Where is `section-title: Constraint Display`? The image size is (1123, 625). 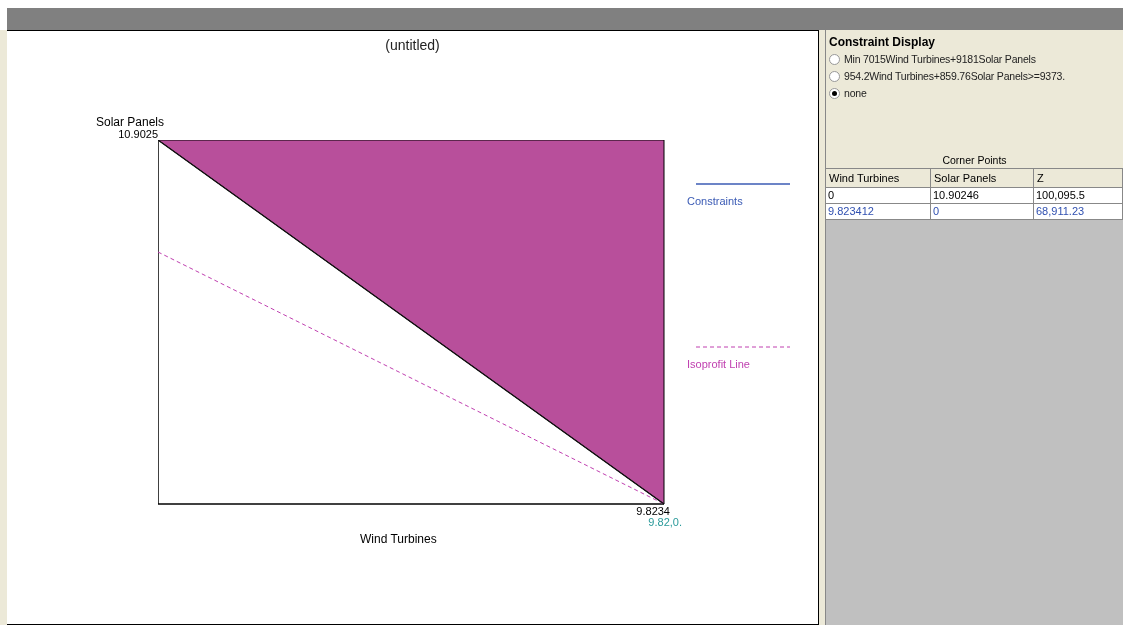
section-title: Constraint Display is located at coordinates (883, 42).